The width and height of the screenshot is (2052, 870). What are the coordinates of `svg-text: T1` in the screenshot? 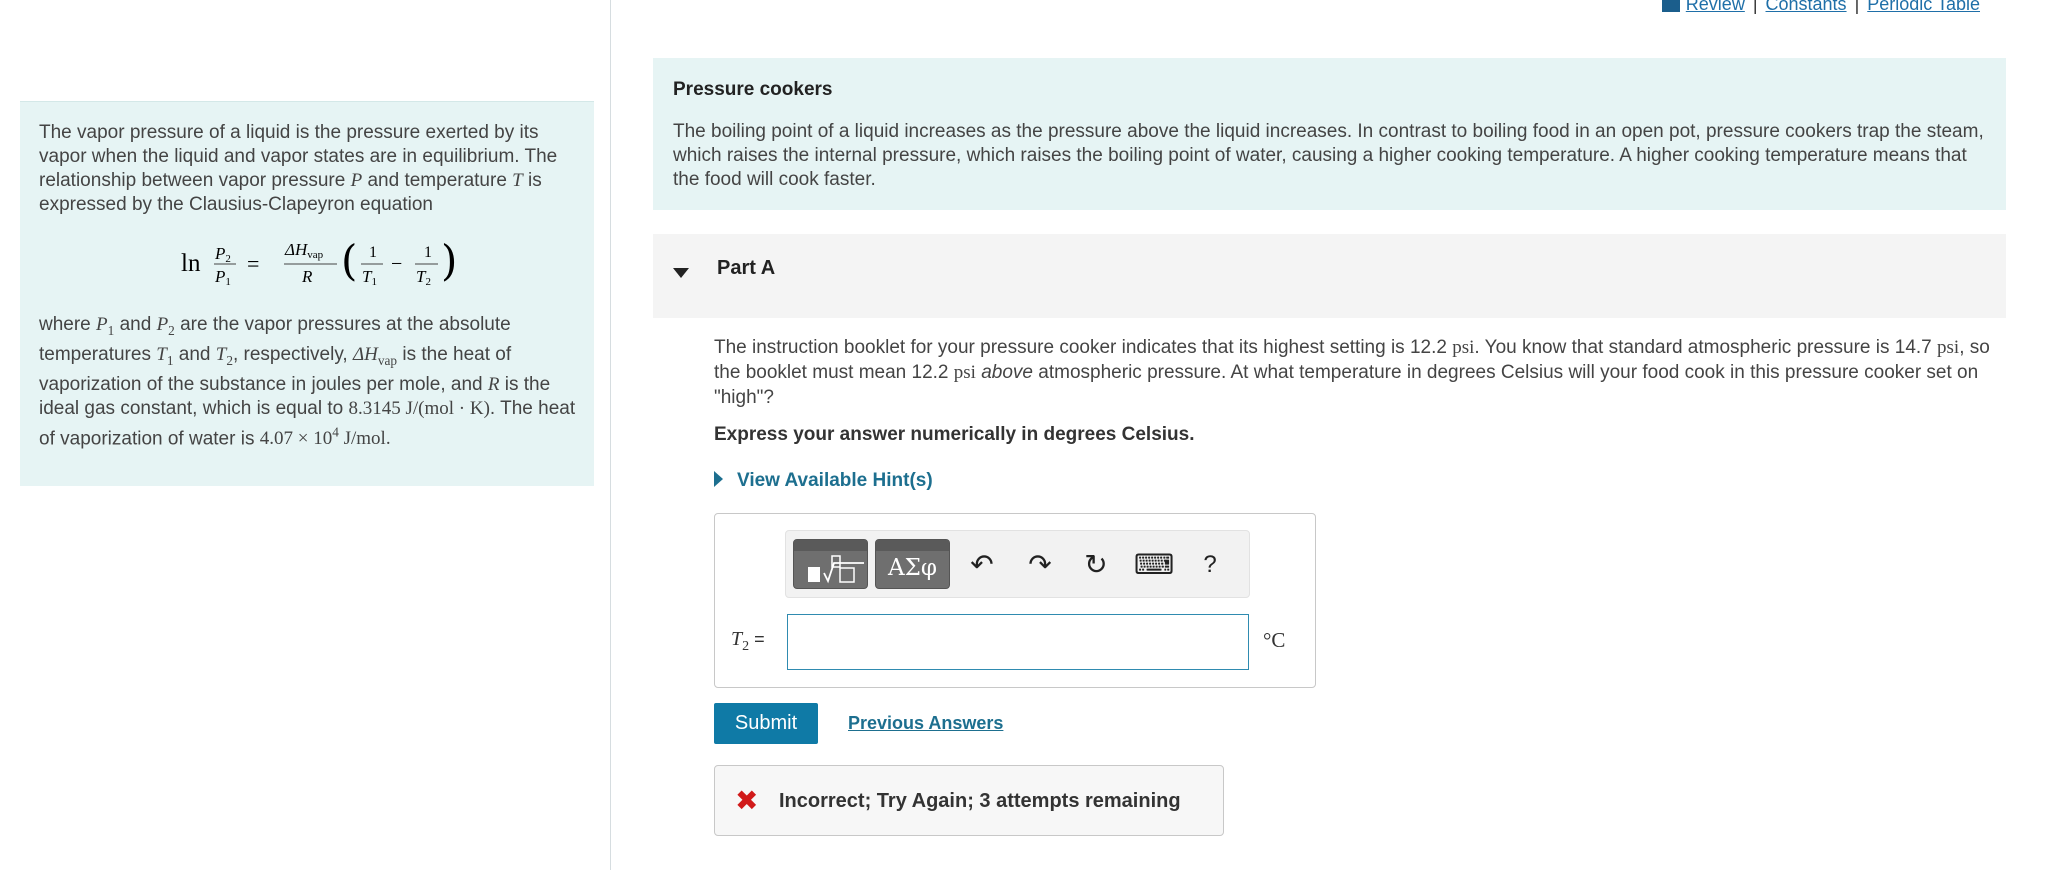 It's located at (369, 277).